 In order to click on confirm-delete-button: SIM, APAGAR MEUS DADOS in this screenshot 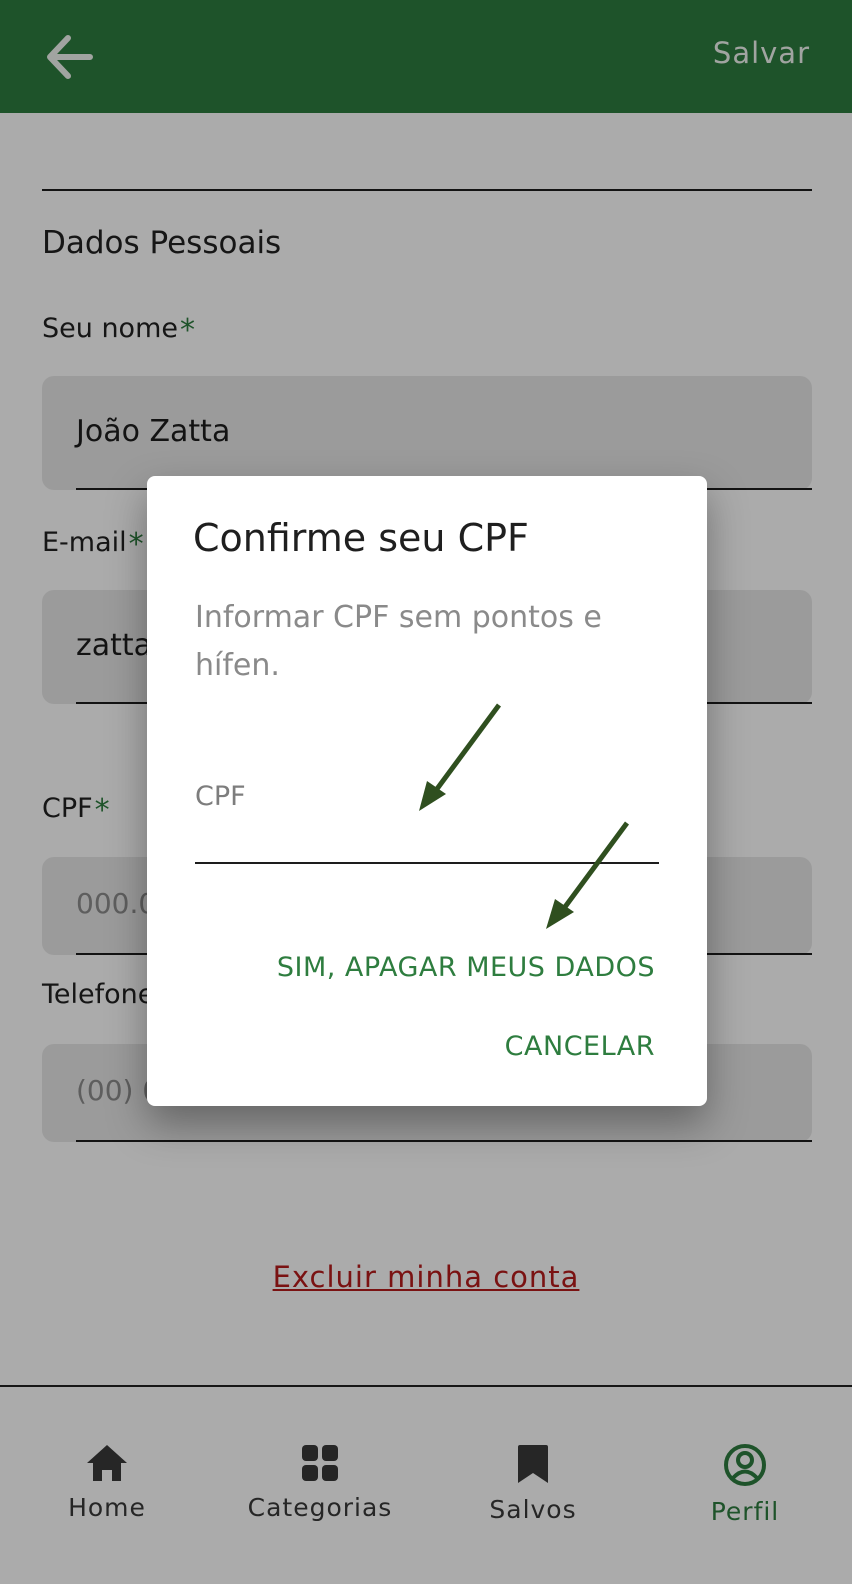, I will do `click(466, 967)`.